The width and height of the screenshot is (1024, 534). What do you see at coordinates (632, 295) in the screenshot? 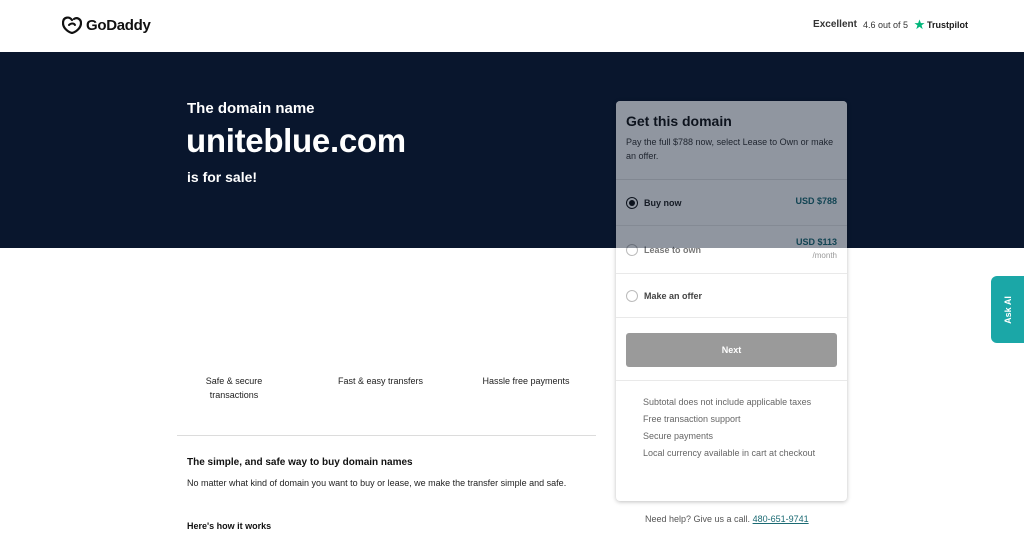
I see `radio-make-offer` at bounding box center [632, 295].